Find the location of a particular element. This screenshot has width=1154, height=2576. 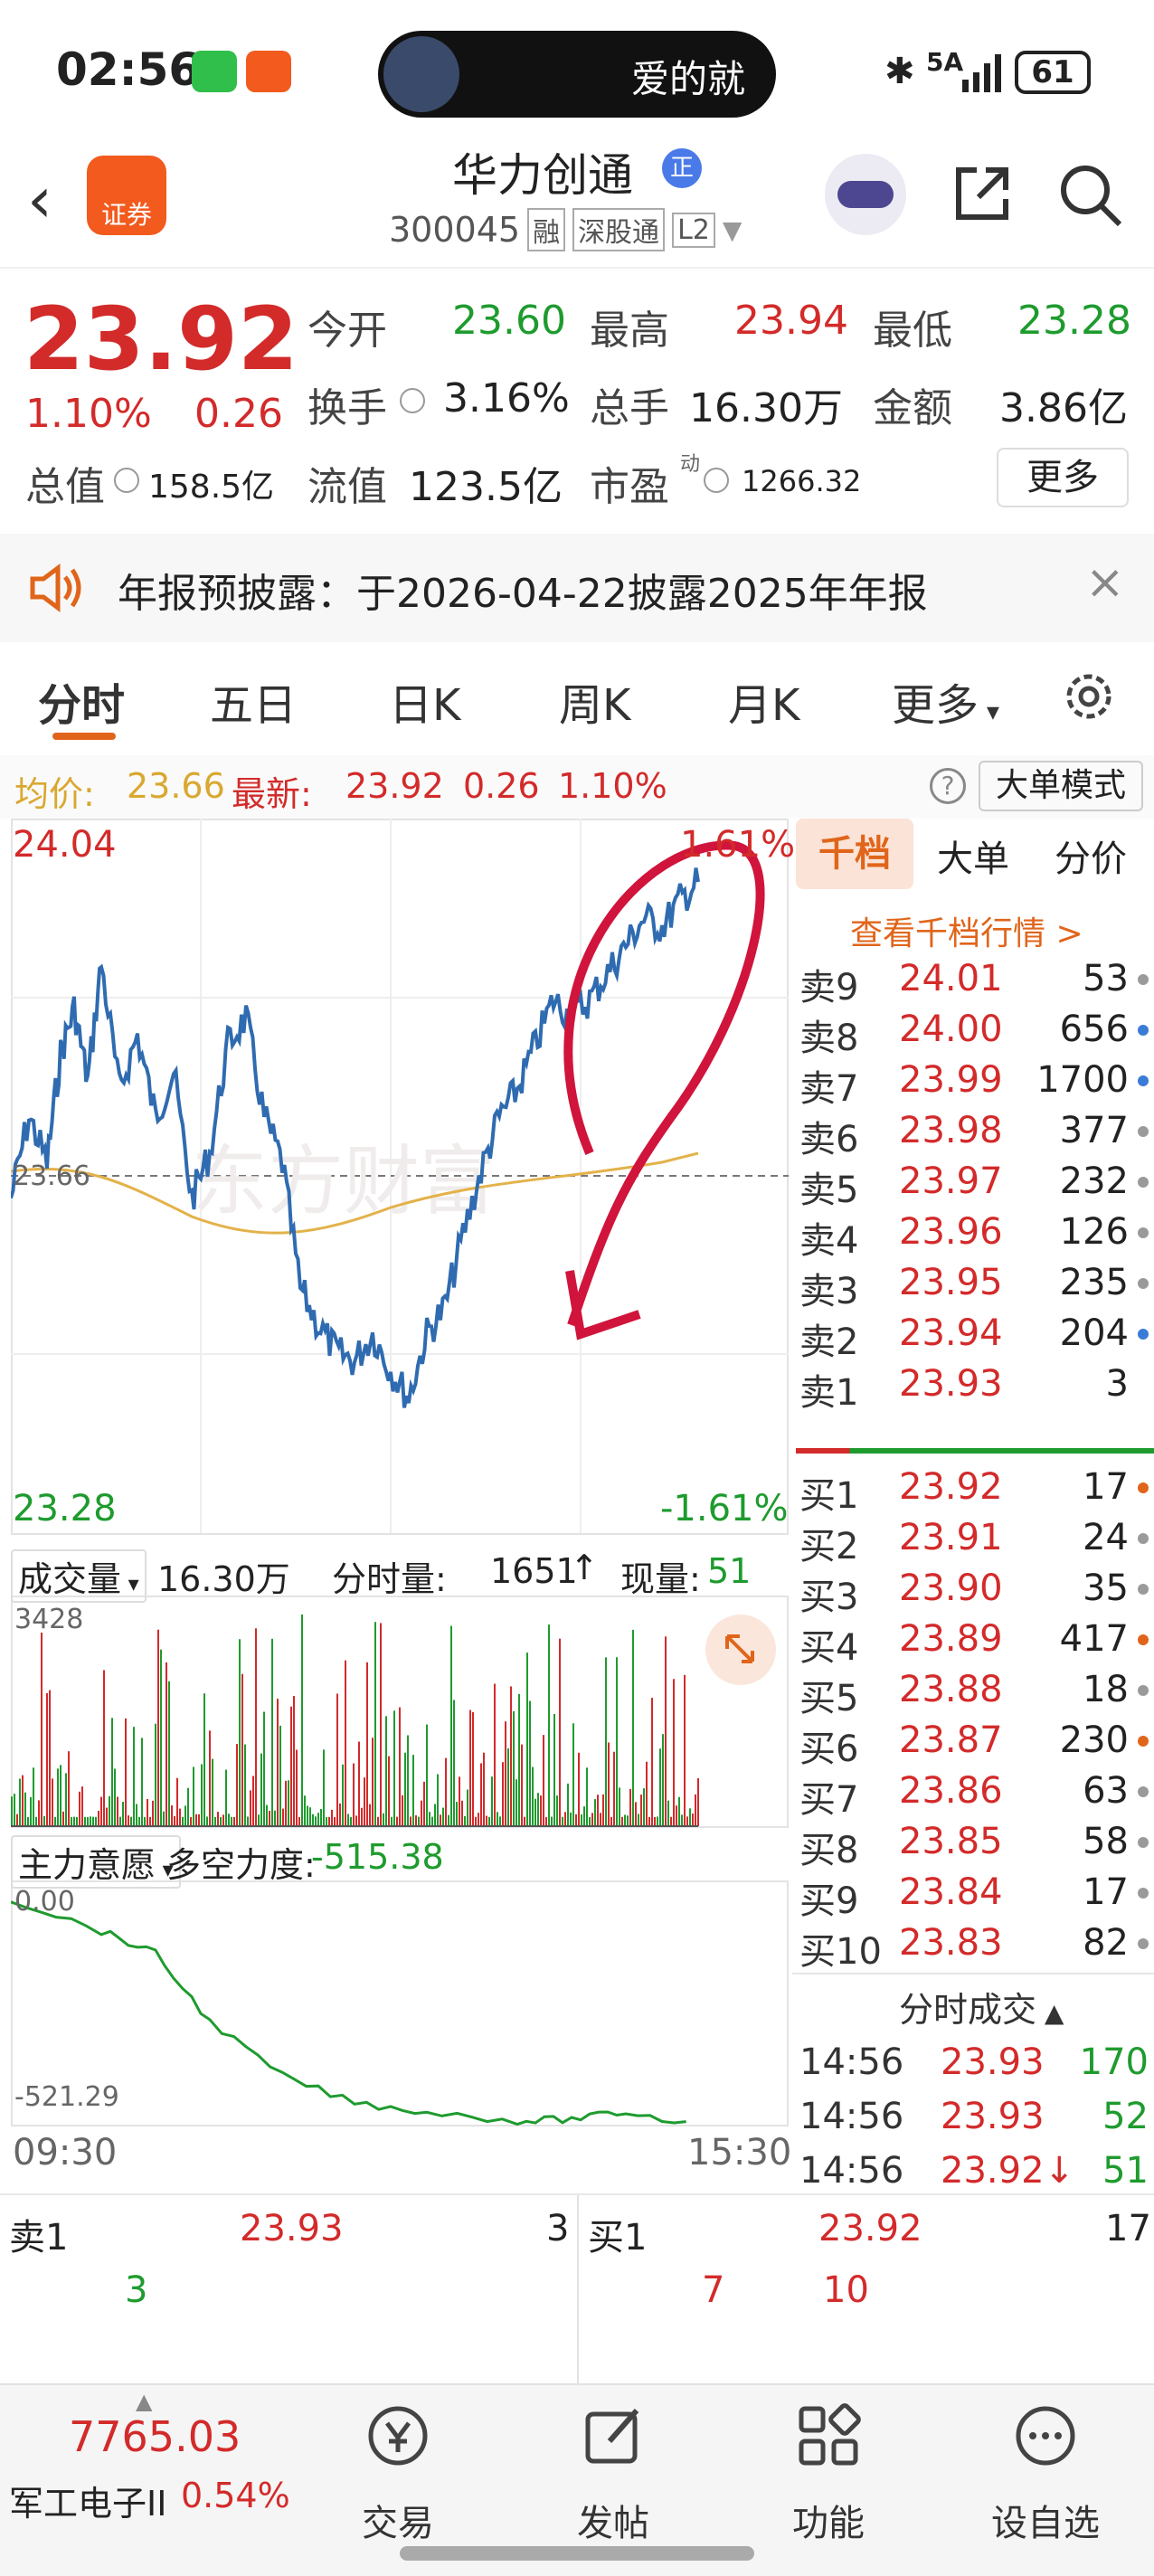

buy-level-row: 买5 23.88 18 is located at coordinates (973, 1692).